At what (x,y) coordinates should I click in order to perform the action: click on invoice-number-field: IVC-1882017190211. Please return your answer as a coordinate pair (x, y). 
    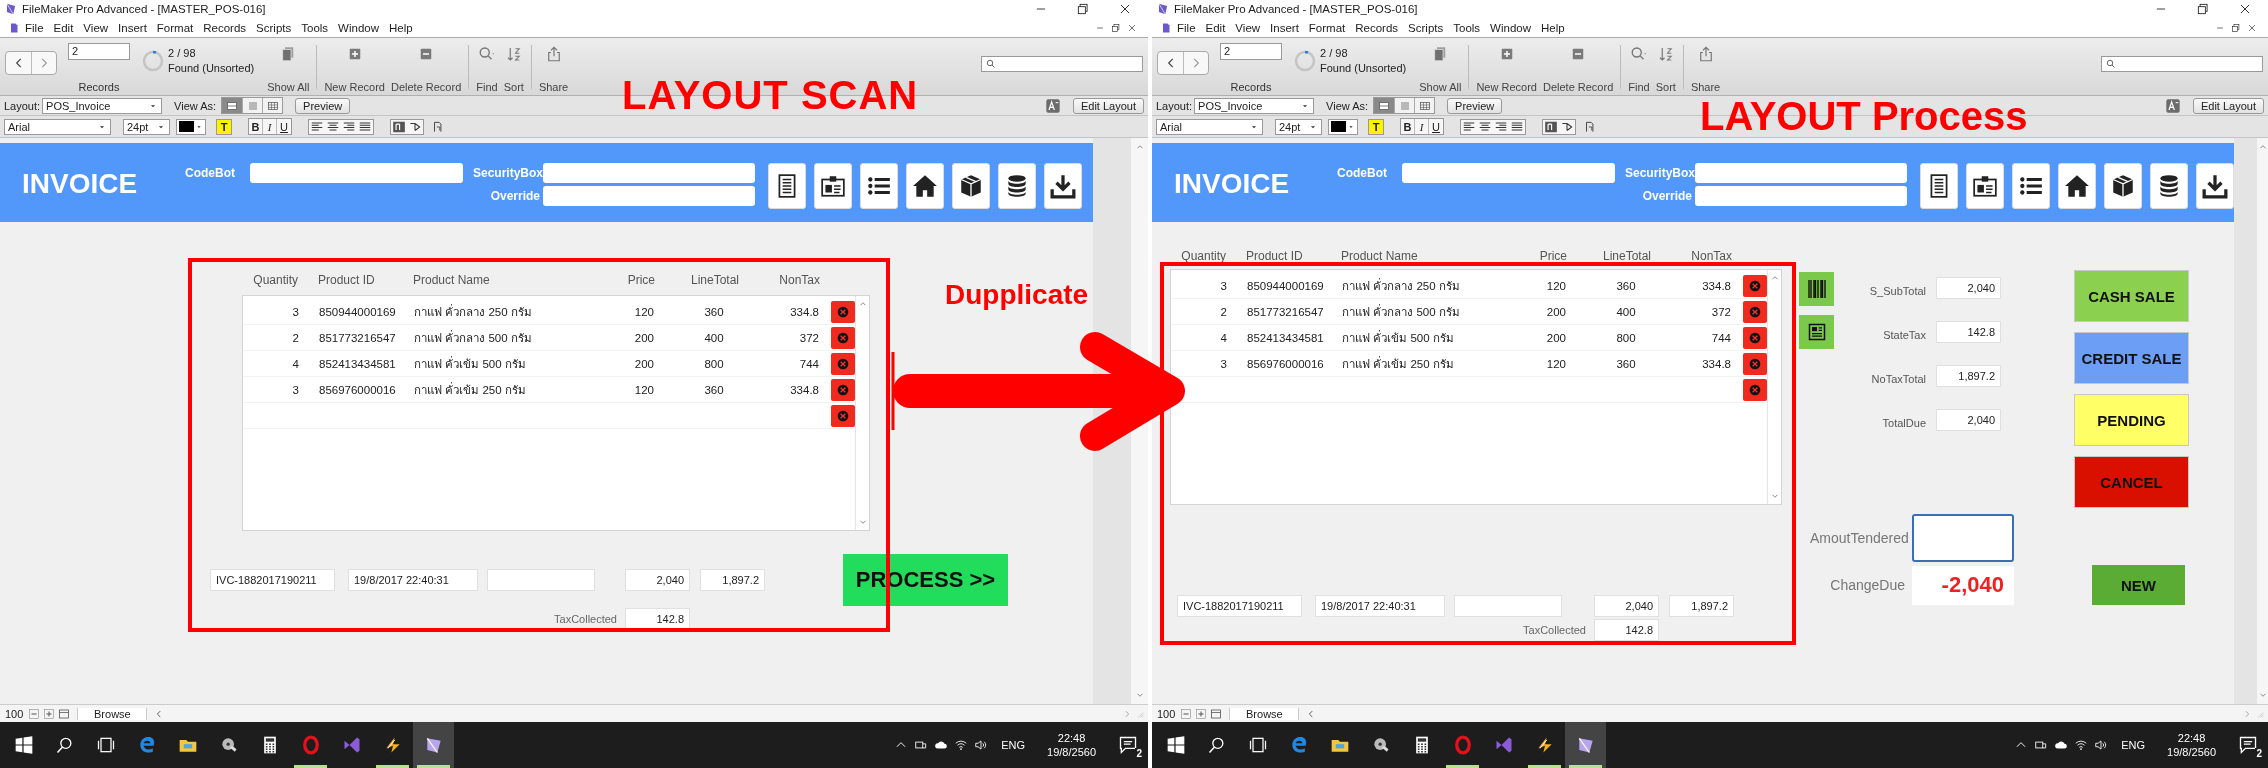
    Looking at the image, I should click on (1239, 606).